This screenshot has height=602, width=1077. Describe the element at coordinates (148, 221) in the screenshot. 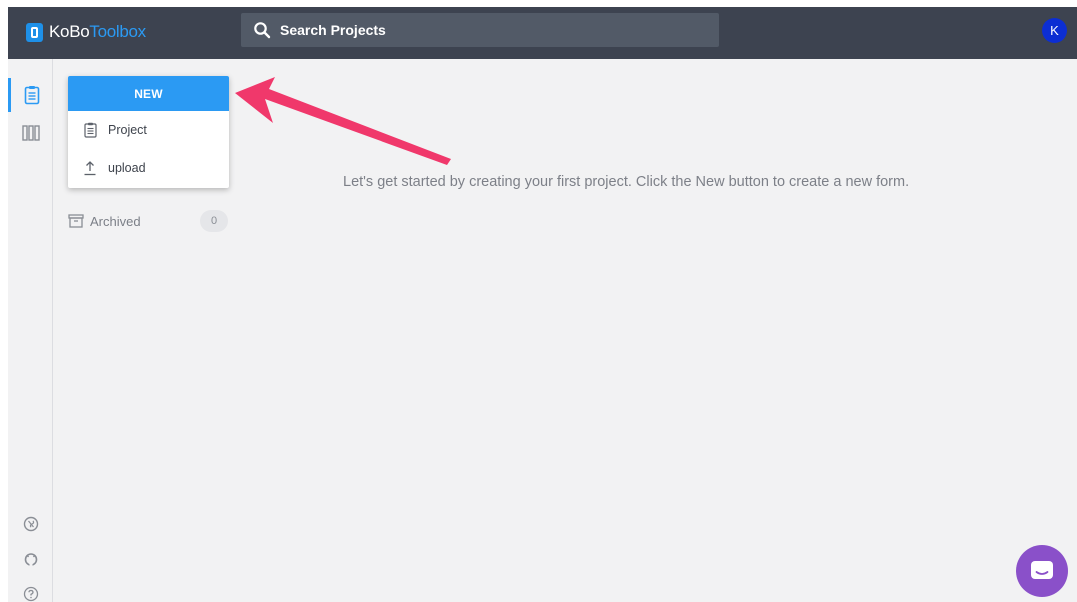

I see `sidebar-item-archived: Archived 0` at that location.